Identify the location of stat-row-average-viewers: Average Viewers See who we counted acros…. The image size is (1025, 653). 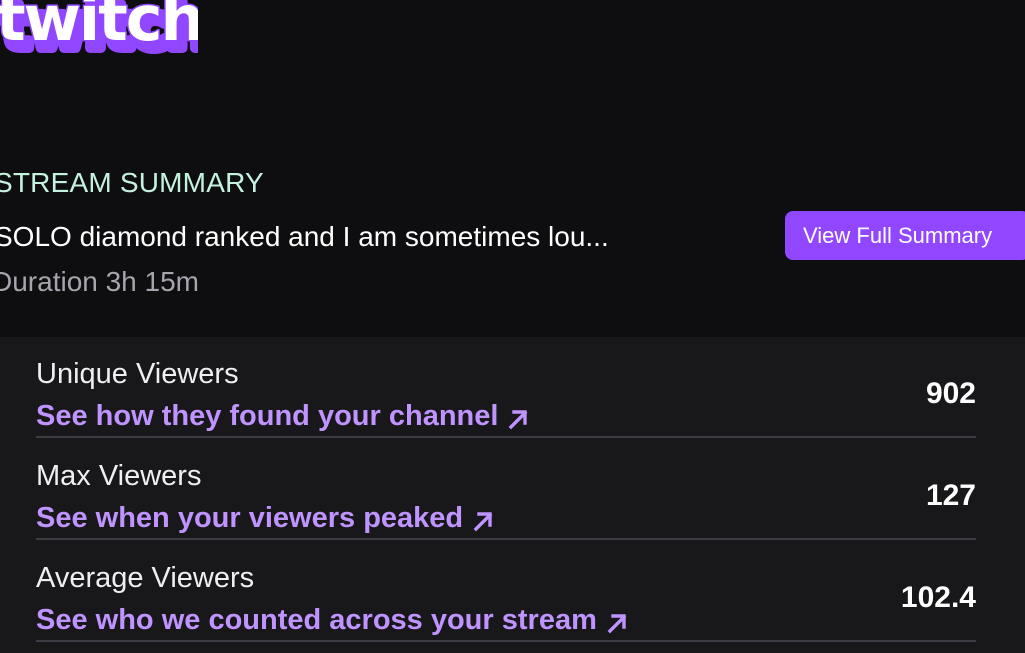
(506, 591).